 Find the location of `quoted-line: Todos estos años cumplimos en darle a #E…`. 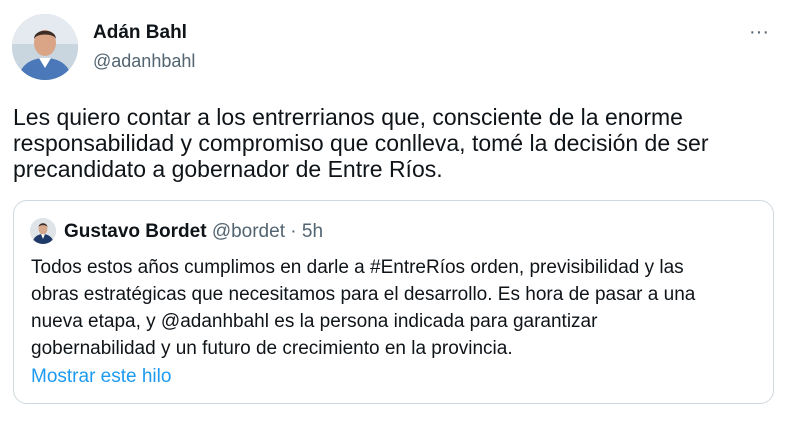

quoted-line: Todos estos años cumplimos en darle a #E… is located at coordinates (357, 267).